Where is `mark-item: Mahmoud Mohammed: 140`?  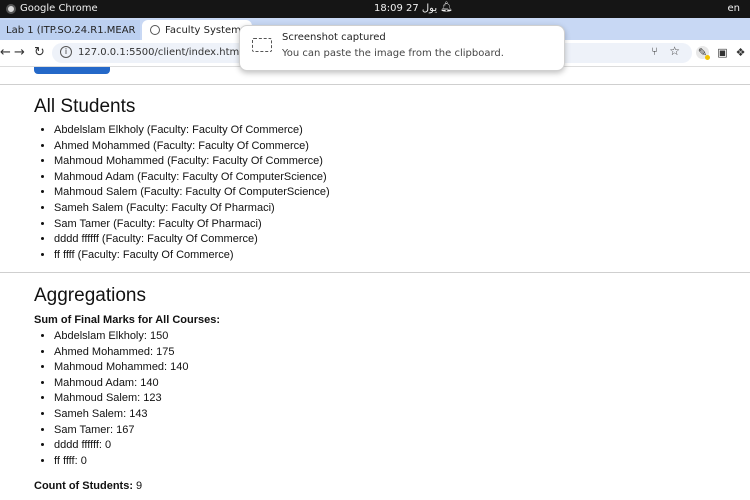
mark-item: Mahmoud Mohammed: 140 is located at coordinates (121, 368).